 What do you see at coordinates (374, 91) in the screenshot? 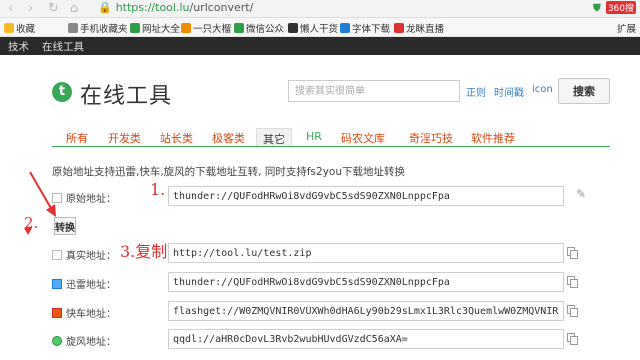
I see `search-input` at bounding box center [374, 91].